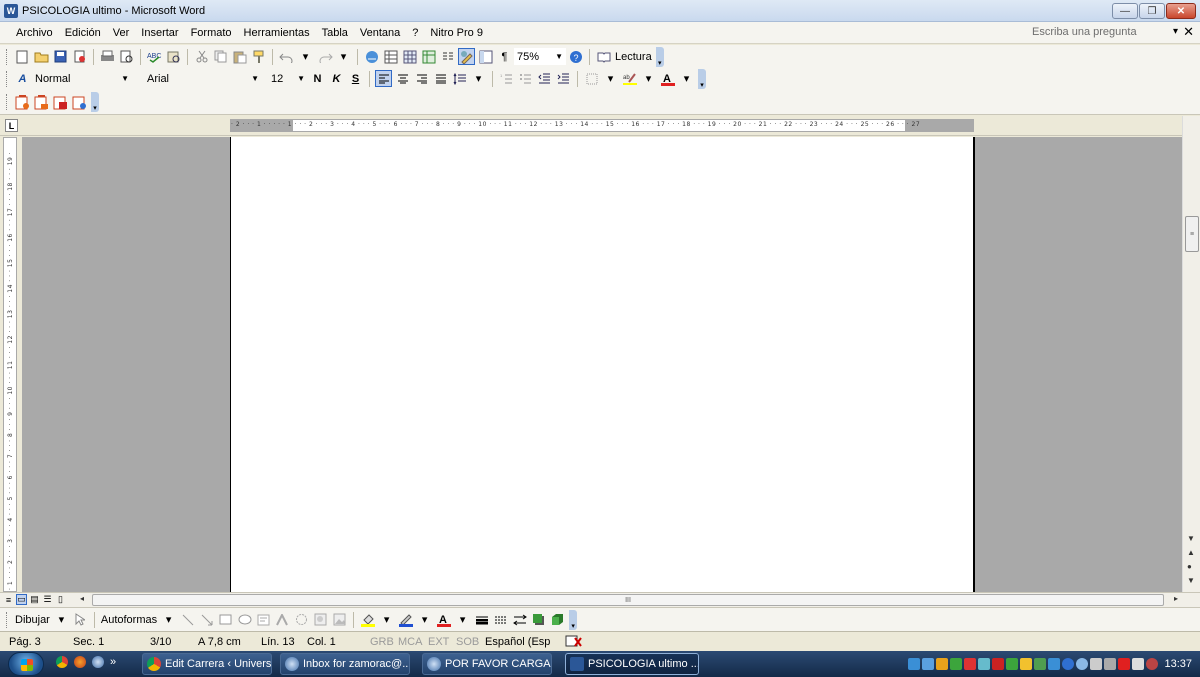 The height and width of the screenshot is (677, 1200). I want to click on font-color-dropdown-icon: ▾, so click(686, 78).